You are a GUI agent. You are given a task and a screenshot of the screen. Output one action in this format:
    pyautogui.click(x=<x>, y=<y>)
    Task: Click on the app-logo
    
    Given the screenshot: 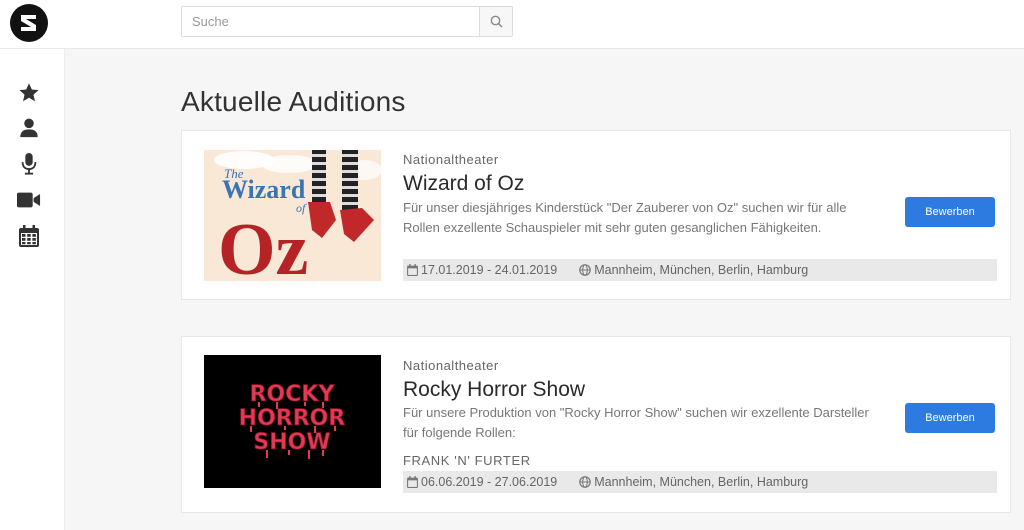 What is the action you would take?
    pyautogui.click(x=29, y=23)
    